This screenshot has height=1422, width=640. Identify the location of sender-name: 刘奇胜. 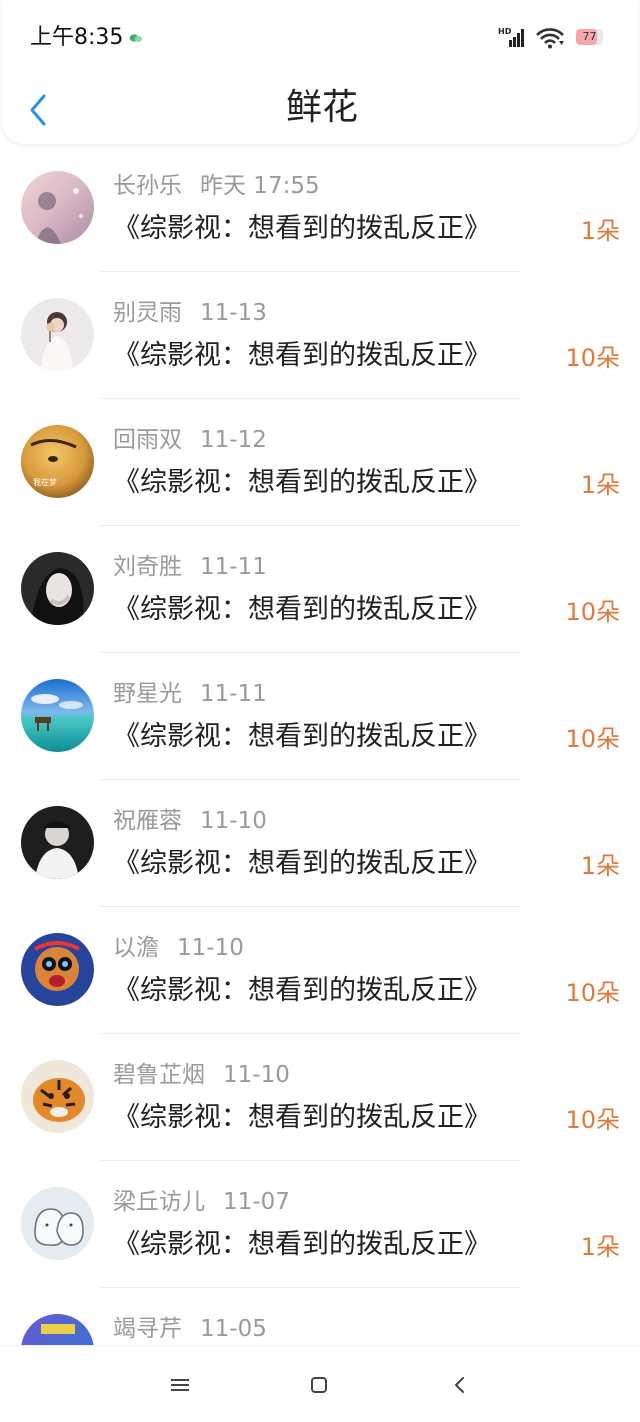
(147, 567).